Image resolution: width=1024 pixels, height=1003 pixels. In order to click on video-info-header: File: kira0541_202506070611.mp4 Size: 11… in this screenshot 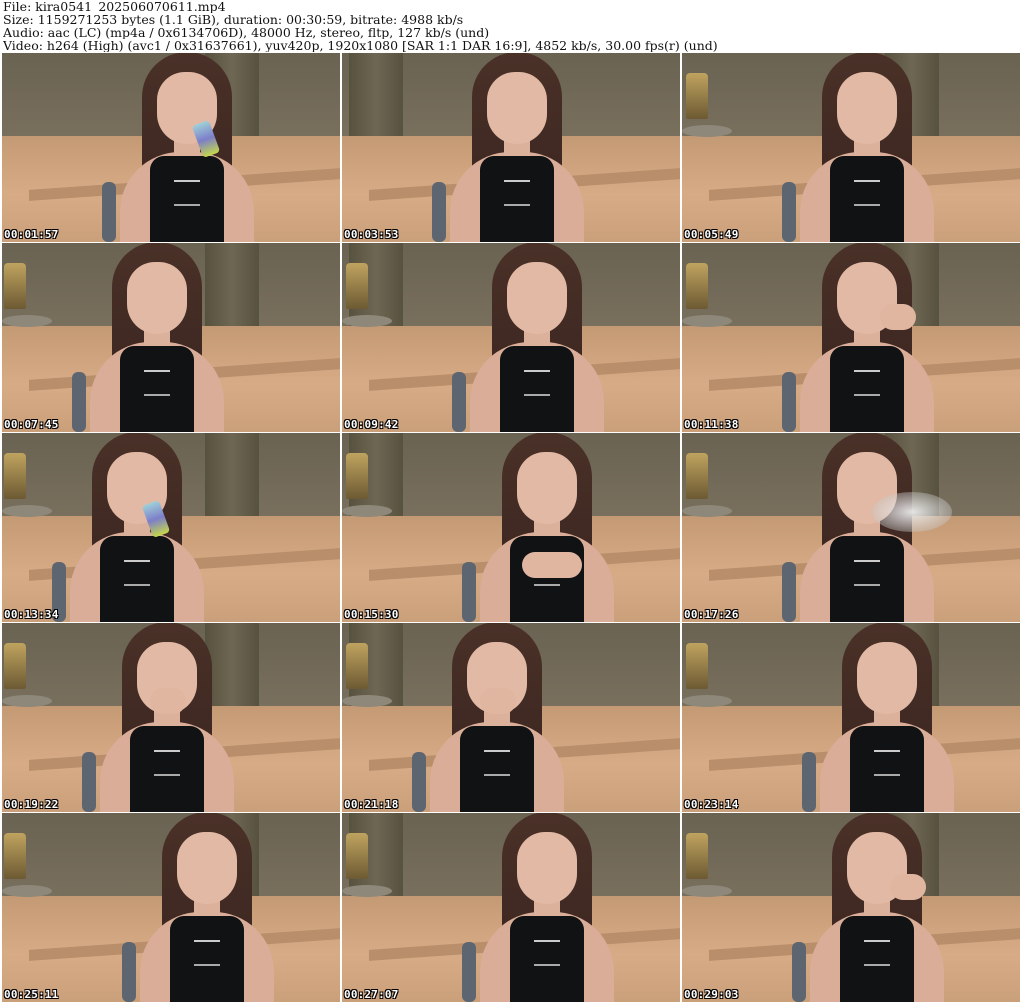, I will do `click(512, 26)`.